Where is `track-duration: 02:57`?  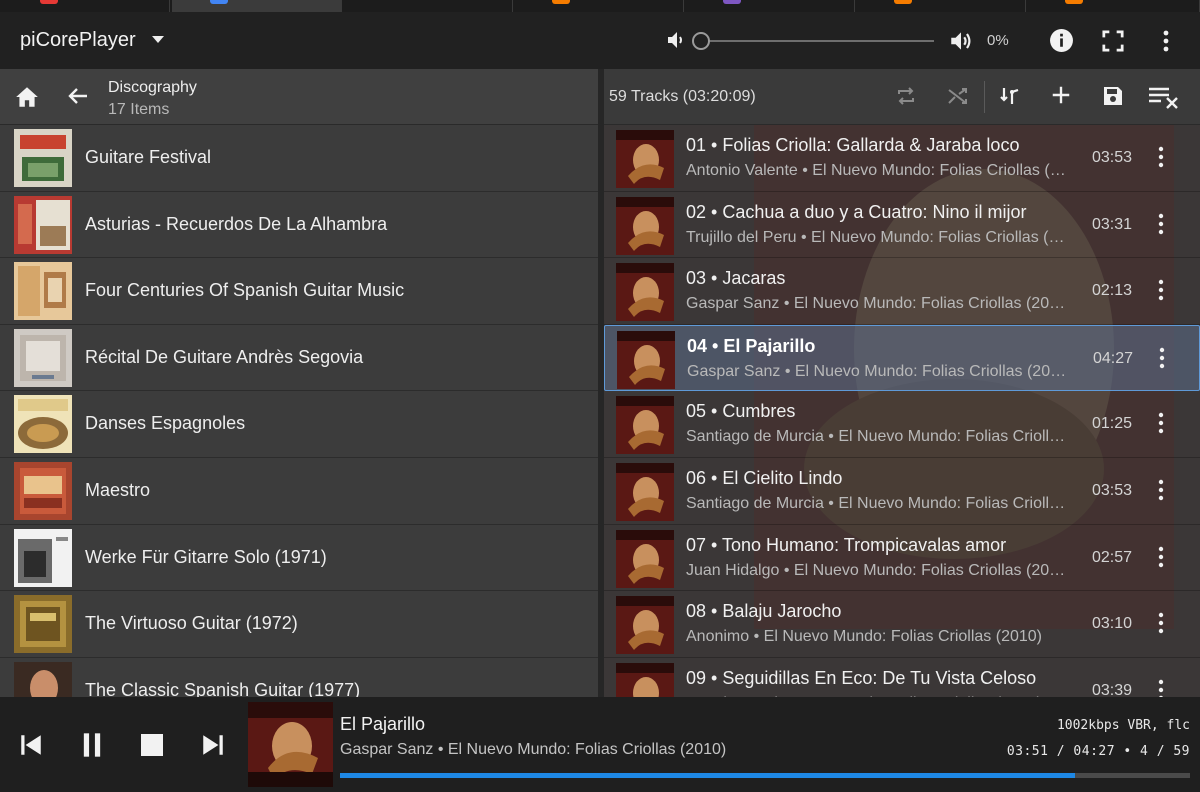
track-duration: 02:57 is located at coordinates (1112, 557).